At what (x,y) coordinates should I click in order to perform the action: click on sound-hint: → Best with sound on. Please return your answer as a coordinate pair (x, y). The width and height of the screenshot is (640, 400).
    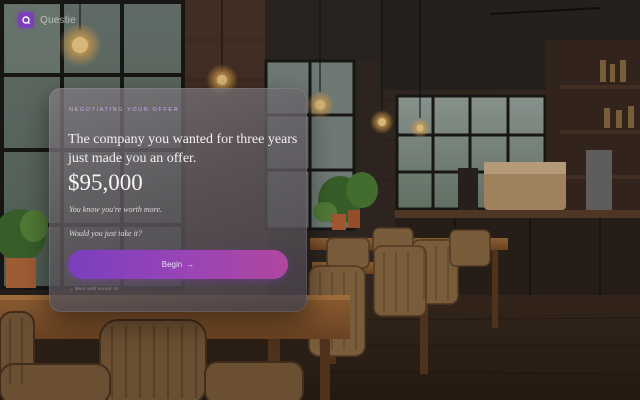
    Looking at the image, I should click on (94, 288).